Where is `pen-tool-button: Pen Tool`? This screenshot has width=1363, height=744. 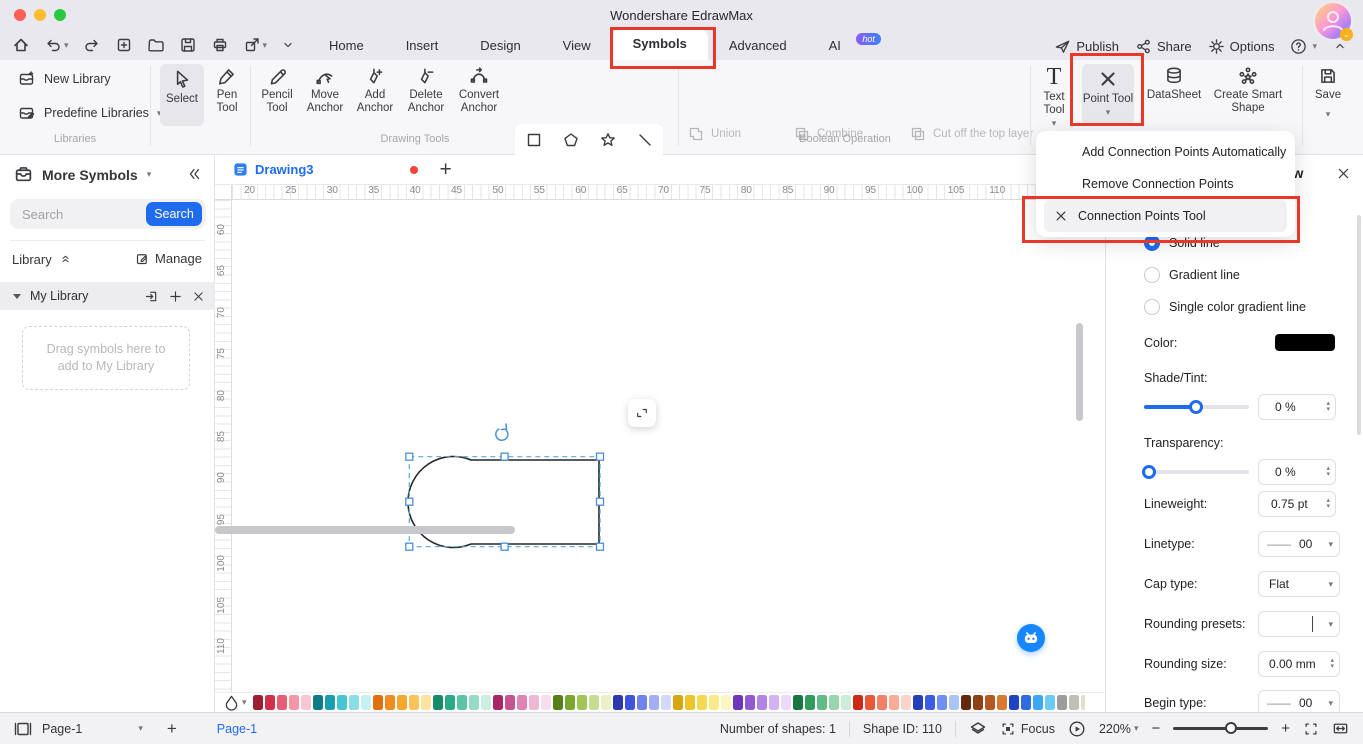 pen-tool-button: Pen Tool is located at coordinates (227, 90).